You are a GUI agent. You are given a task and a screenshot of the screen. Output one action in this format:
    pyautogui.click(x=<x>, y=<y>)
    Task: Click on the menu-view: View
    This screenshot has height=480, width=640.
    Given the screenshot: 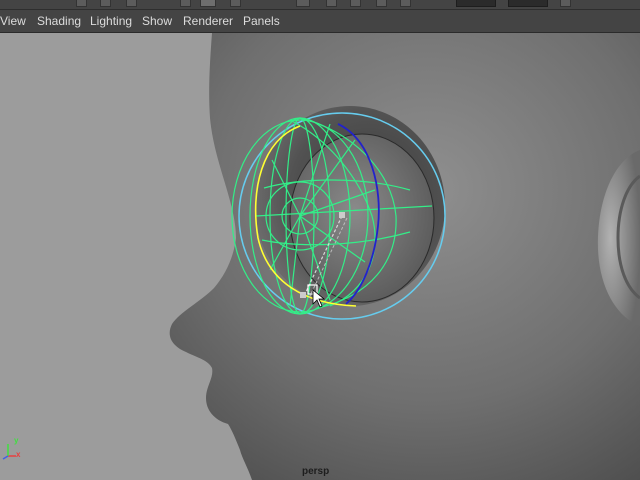 What is the action you would take?
    pyautogui.click(x=13, y=21)
    